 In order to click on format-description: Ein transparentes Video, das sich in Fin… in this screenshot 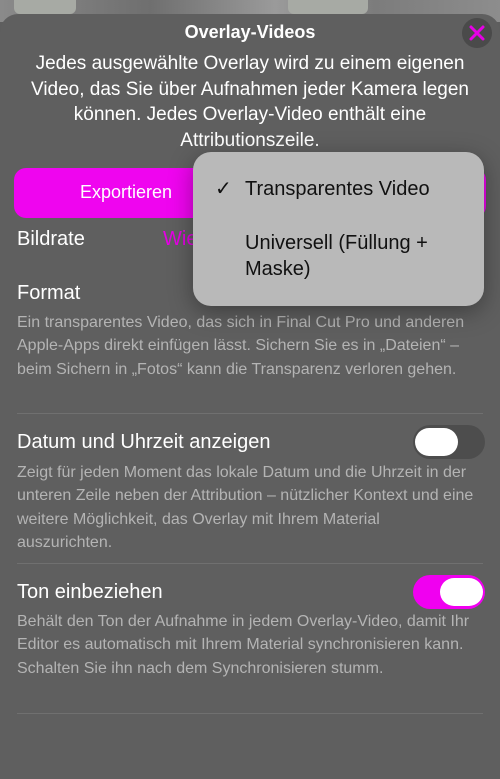, I will do `click(241, 346)`.